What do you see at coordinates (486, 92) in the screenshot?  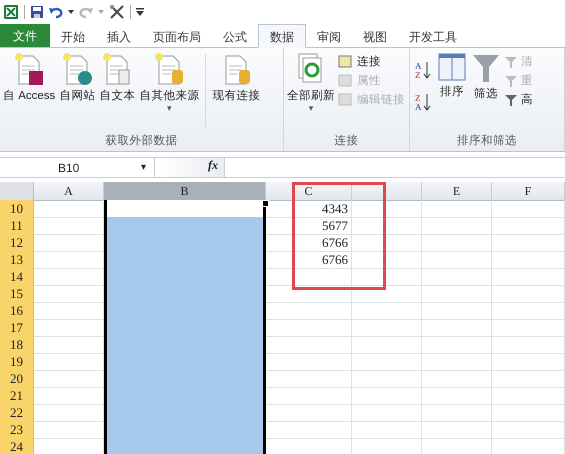 I see `ribbon-button: 筛选` at bounding box center [486, 92].